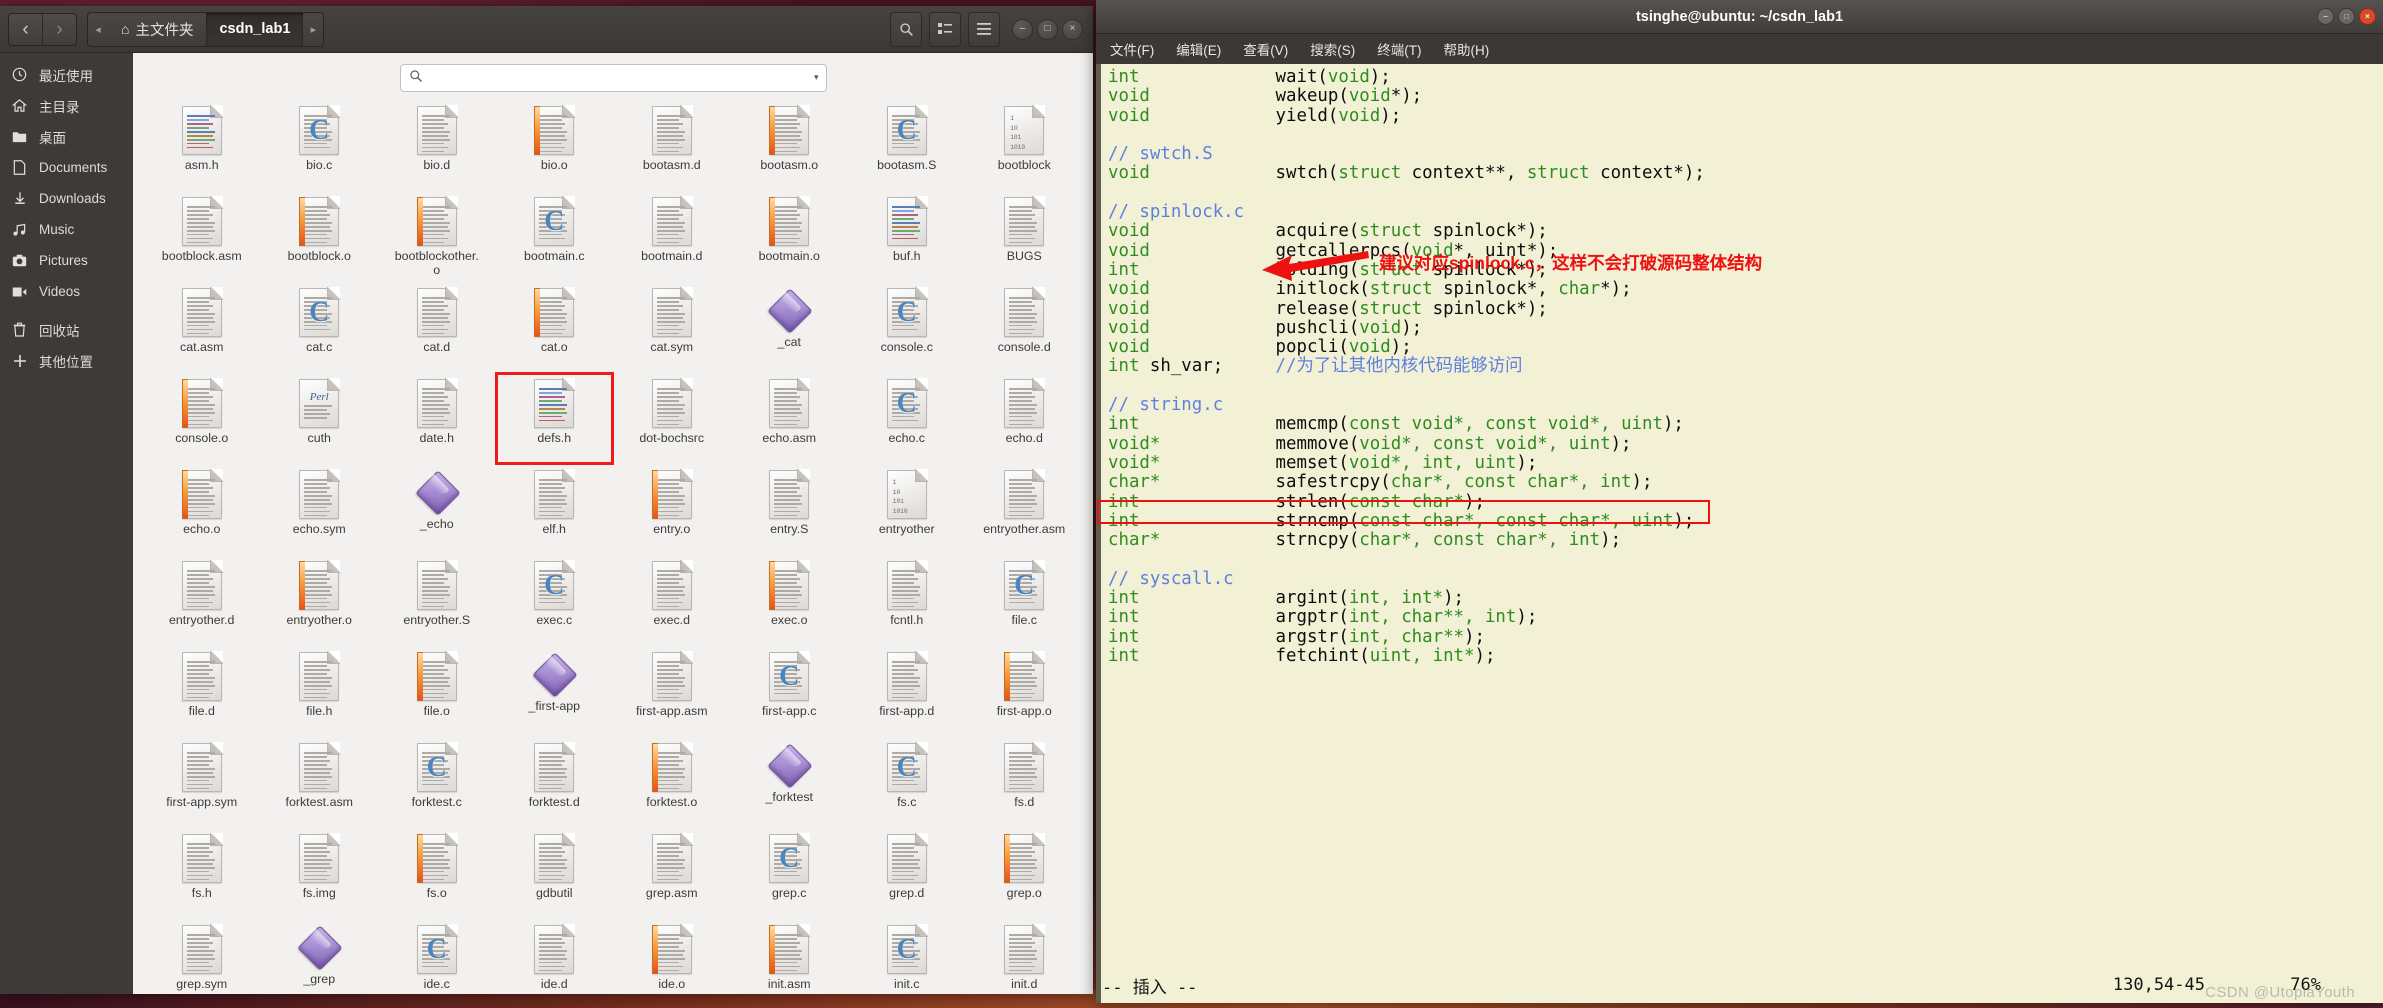  I want to click on sidebar-item-Downloads: Downloads, so click(66, 198).